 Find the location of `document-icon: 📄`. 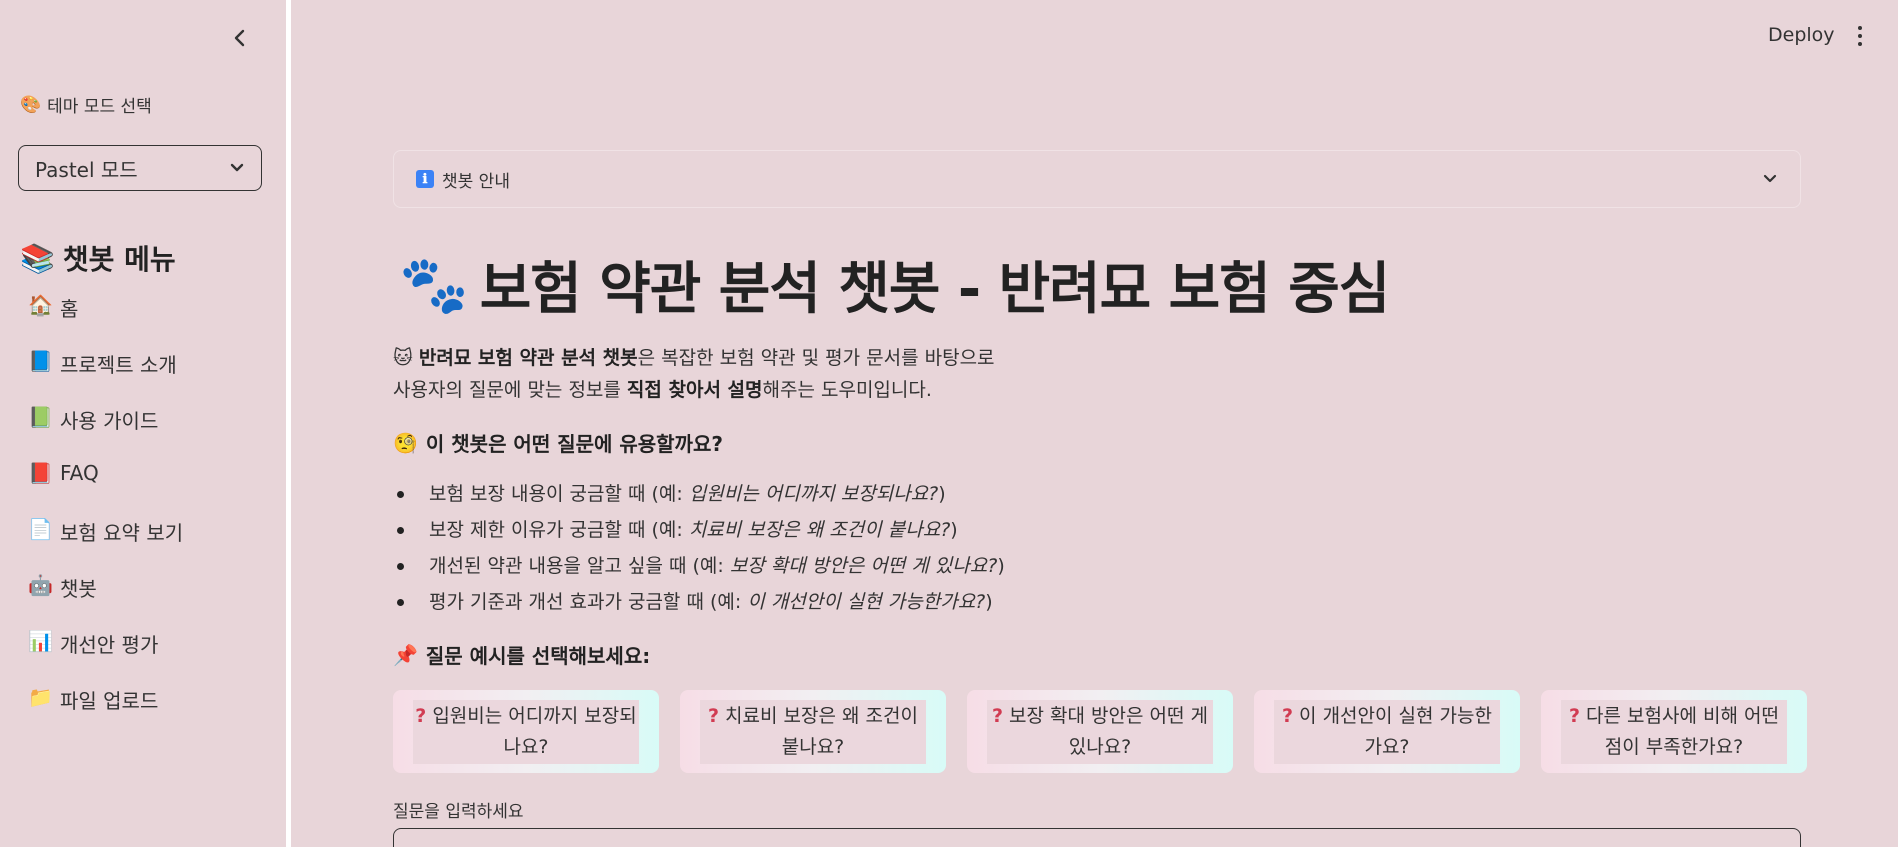

document-icon: 📄 is located at coordinates (40, 529).